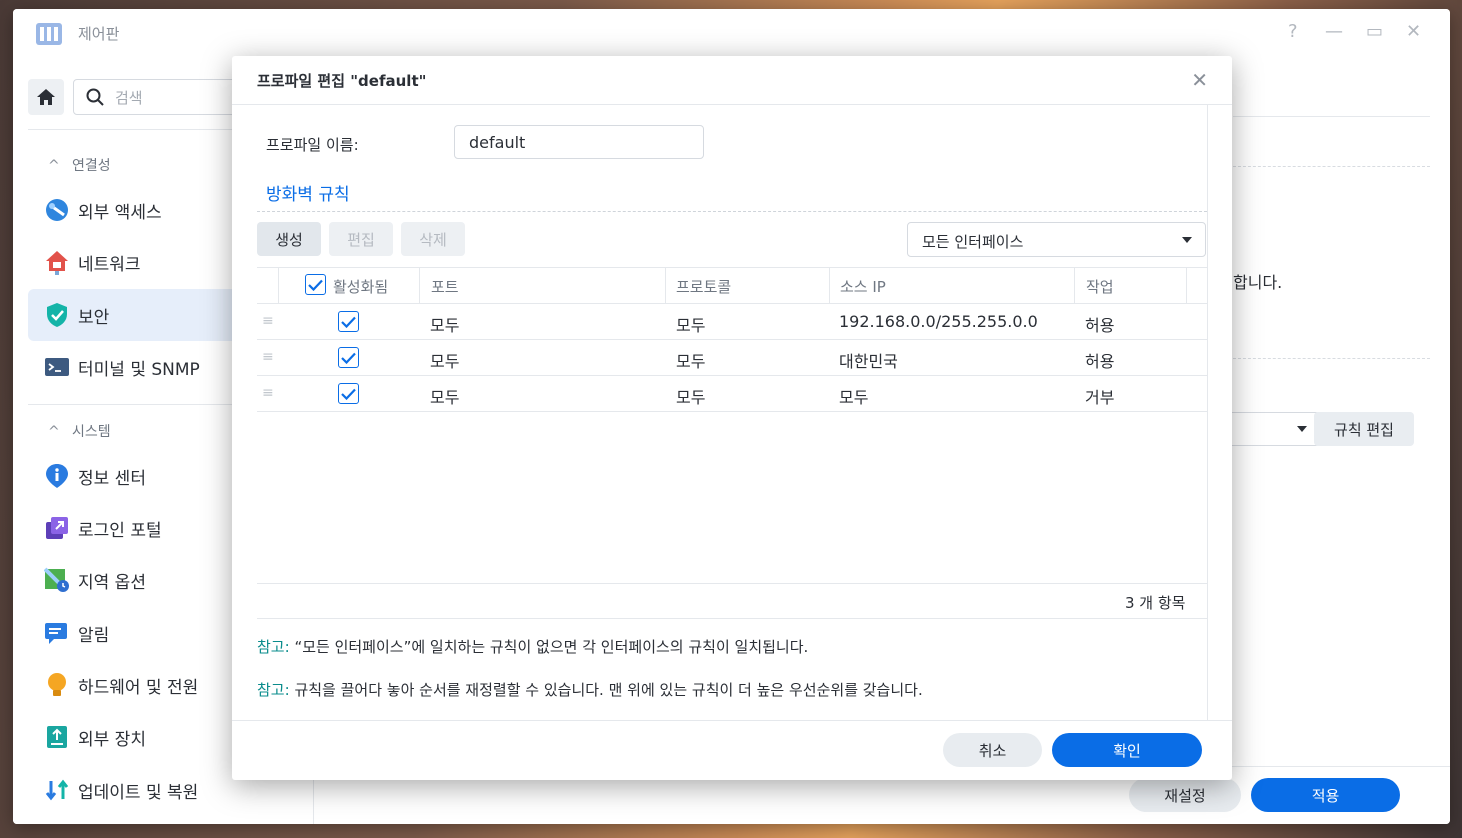  What do you see at coordinates (57, 476) in the screenshot?
I see `info-icon` at bounding box center [57, 476].